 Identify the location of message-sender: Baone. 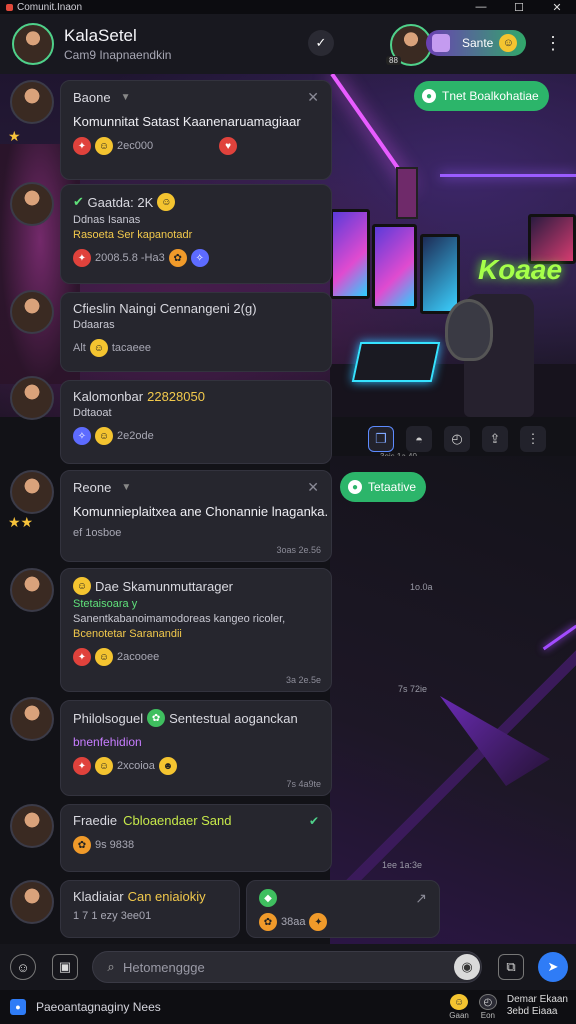
(92, 97).